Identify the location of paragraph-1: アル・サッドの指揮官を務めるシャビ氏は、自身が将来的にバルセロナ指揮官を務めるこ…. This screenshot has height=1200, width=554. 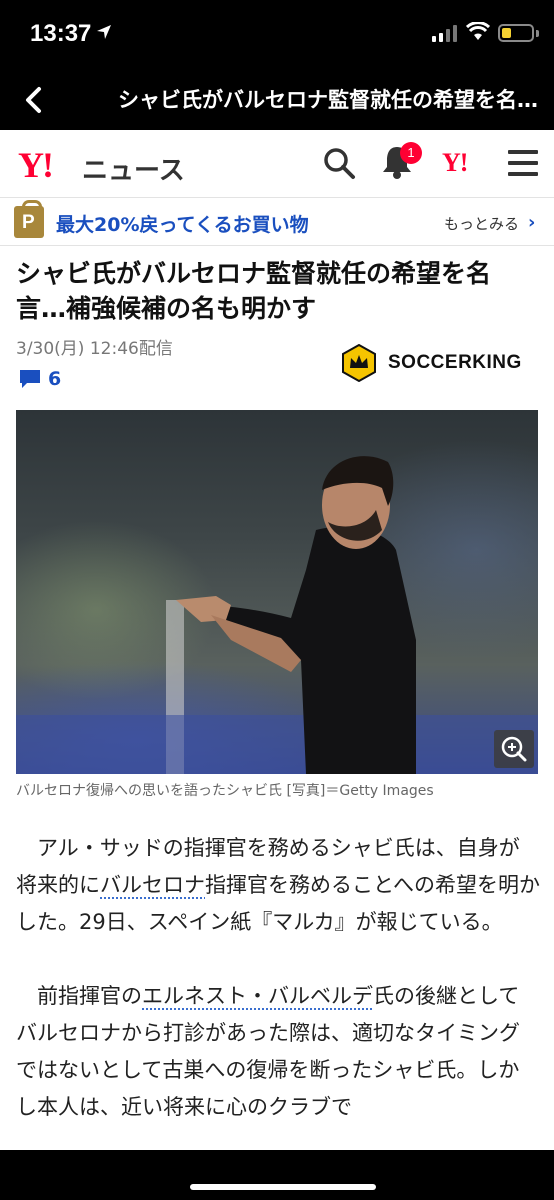
(278, 885).